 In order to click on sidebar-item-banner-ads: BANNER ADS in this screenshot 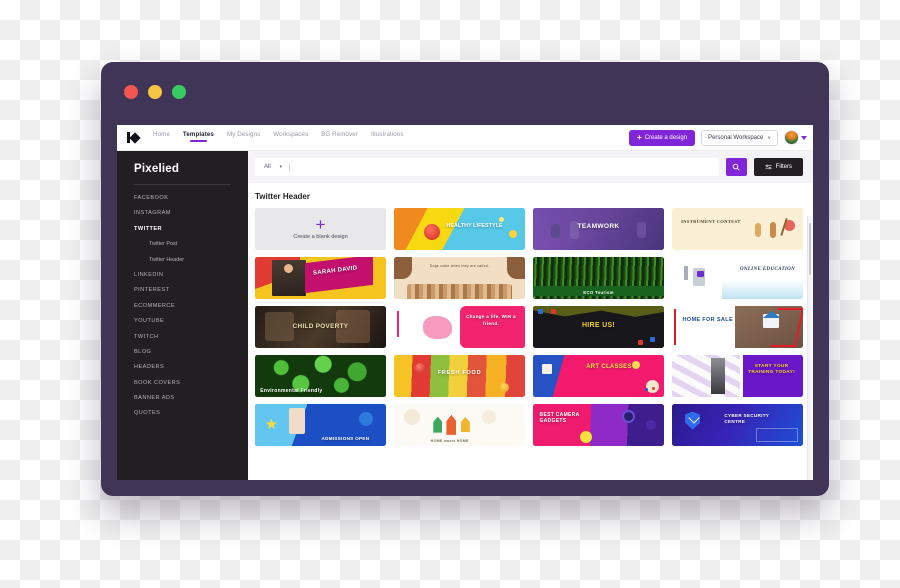, I will do `click(191, 398)`.